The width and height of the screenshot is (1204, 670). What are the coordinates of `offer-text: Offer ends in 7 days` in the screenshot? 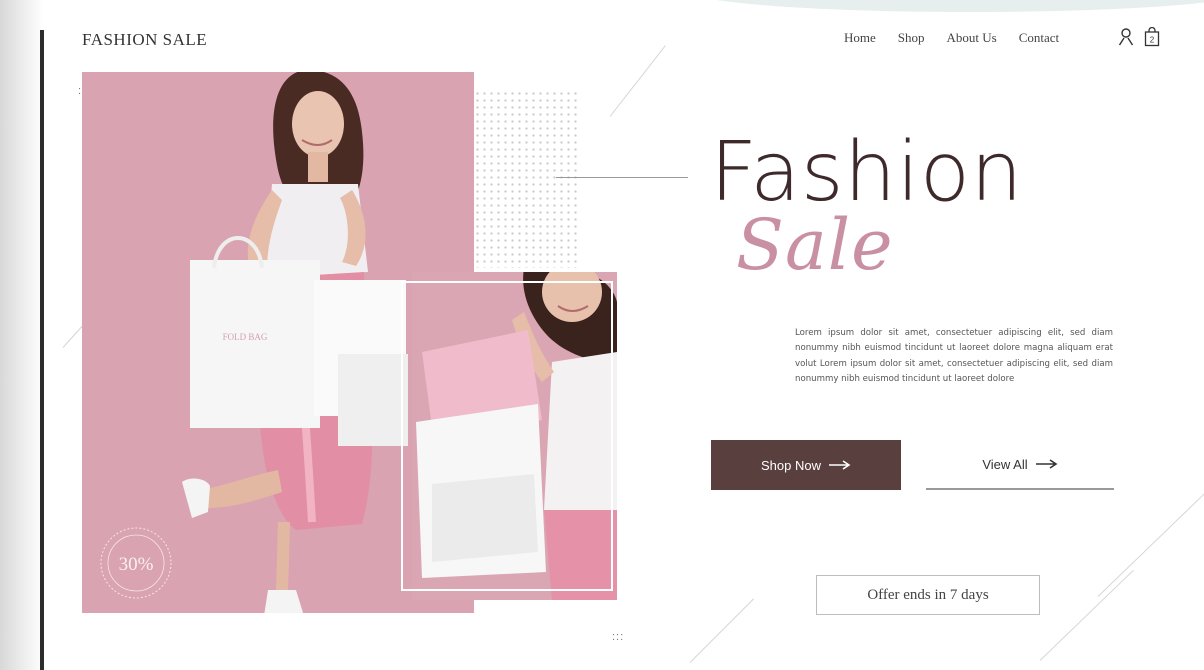 It's located at (928, 594).